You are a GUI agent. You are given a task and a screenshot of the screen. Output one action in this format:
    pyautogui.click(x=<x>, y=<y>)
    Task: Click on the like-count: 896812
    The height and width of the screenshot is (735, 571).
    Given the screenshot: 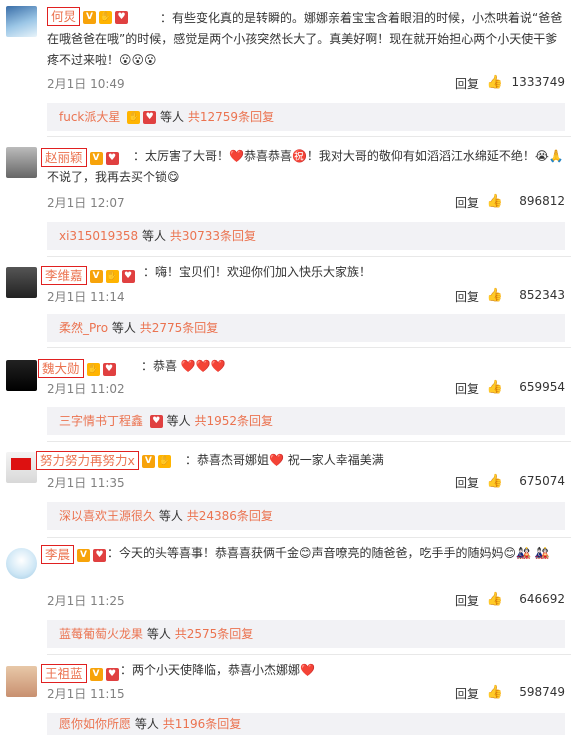 What is the action you would take?
    pyautogui.click(x=542, y=201)
    